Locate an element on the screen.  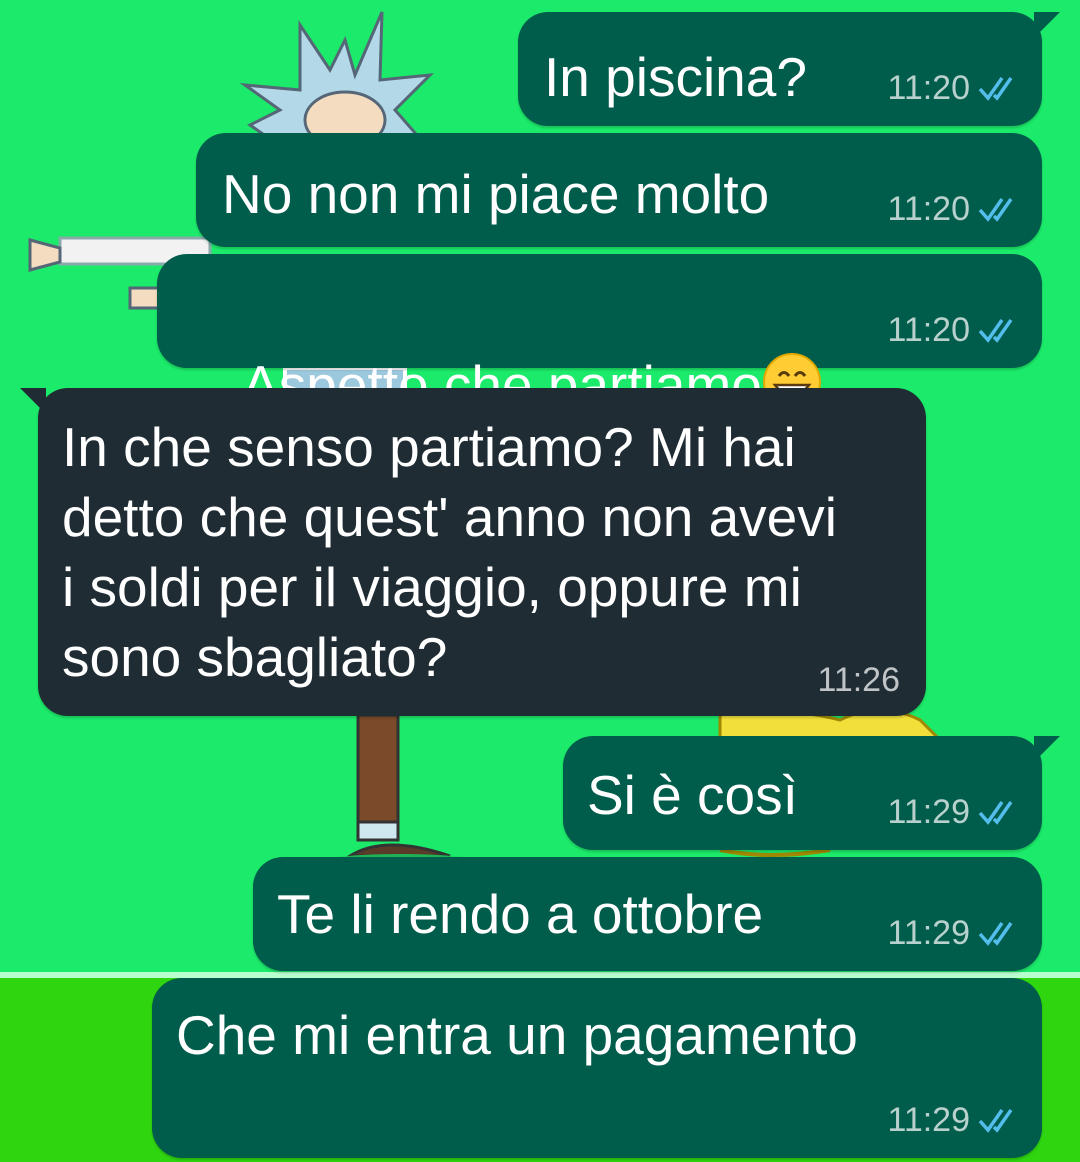
message-text: Te li rendo a ottobre is located at coordinates (520, 914).